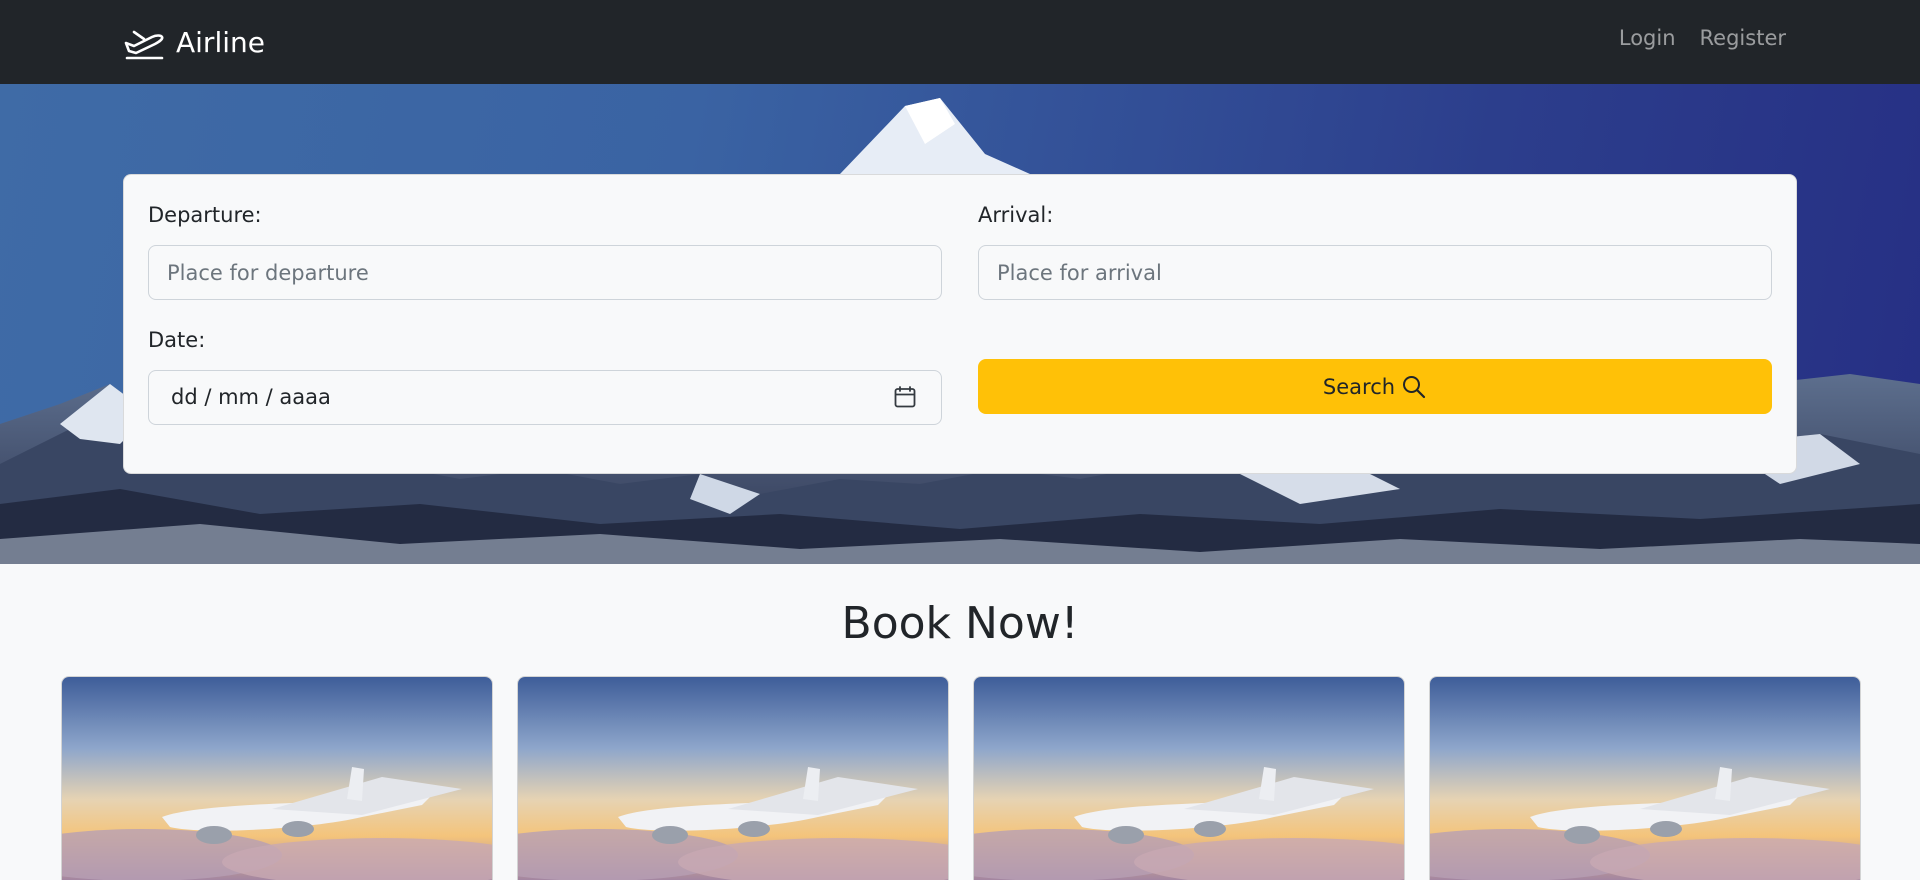 The image size is (1920, 880). I want to click on arrival-input, so click(1375, 272).